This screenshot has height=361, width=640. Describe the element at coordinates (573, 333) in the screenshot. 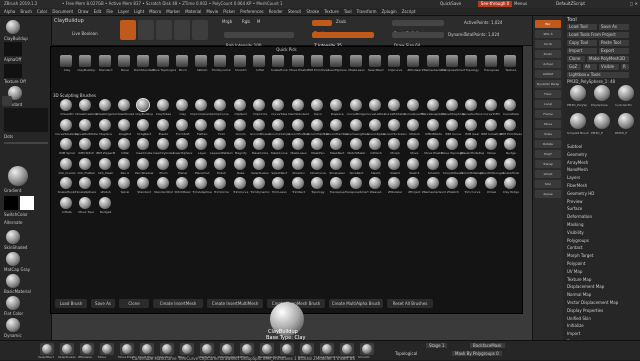

I see `tool-section-import: Import` at that location.